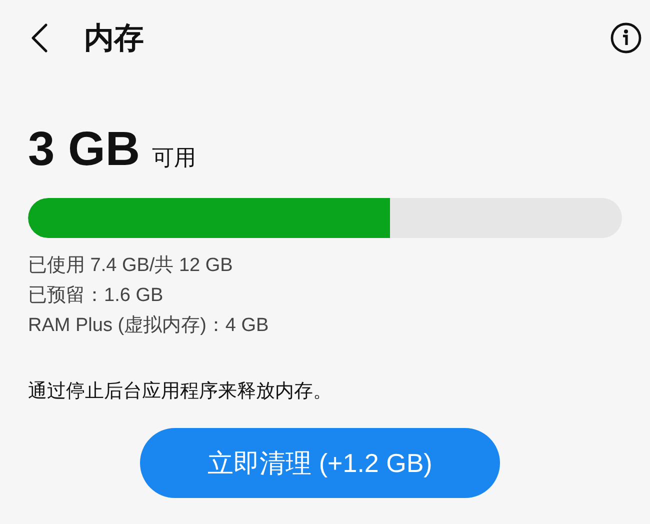 The width and height of the screenshot is (650, 524). What do you see at coordinates (131, 266) in the screenshot?
I see `memory-detail: 已使用 7.4 GB/共 12 GB` at bounding box center [131, 266].